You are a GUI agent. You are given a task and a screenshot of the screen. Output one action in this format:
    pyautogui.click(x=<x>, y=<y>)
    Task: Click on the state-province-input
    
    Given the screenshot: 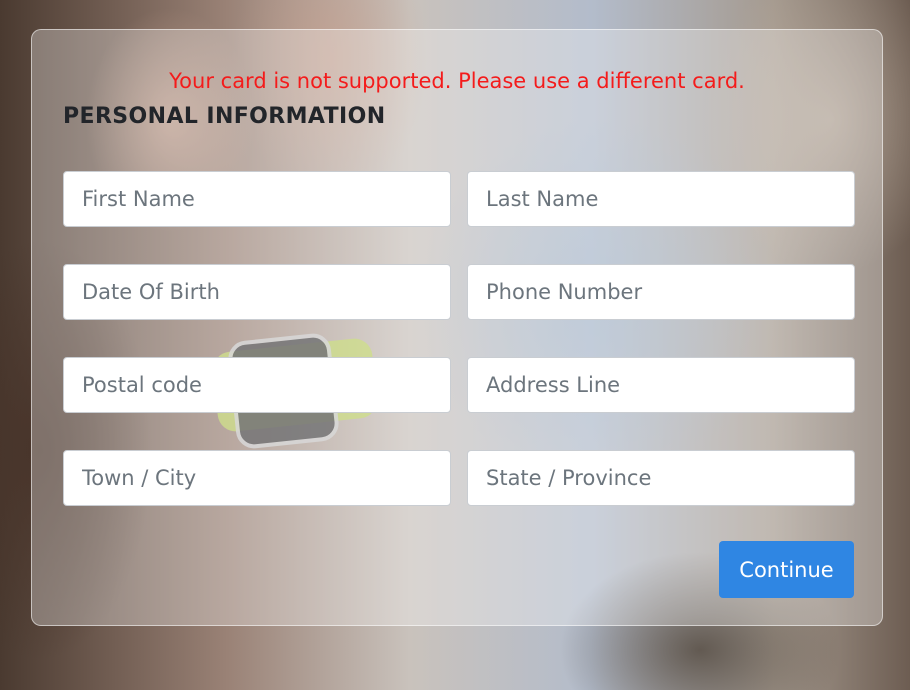 What is the action you would take?
    pyautogui.click(x=661, y=478)
    